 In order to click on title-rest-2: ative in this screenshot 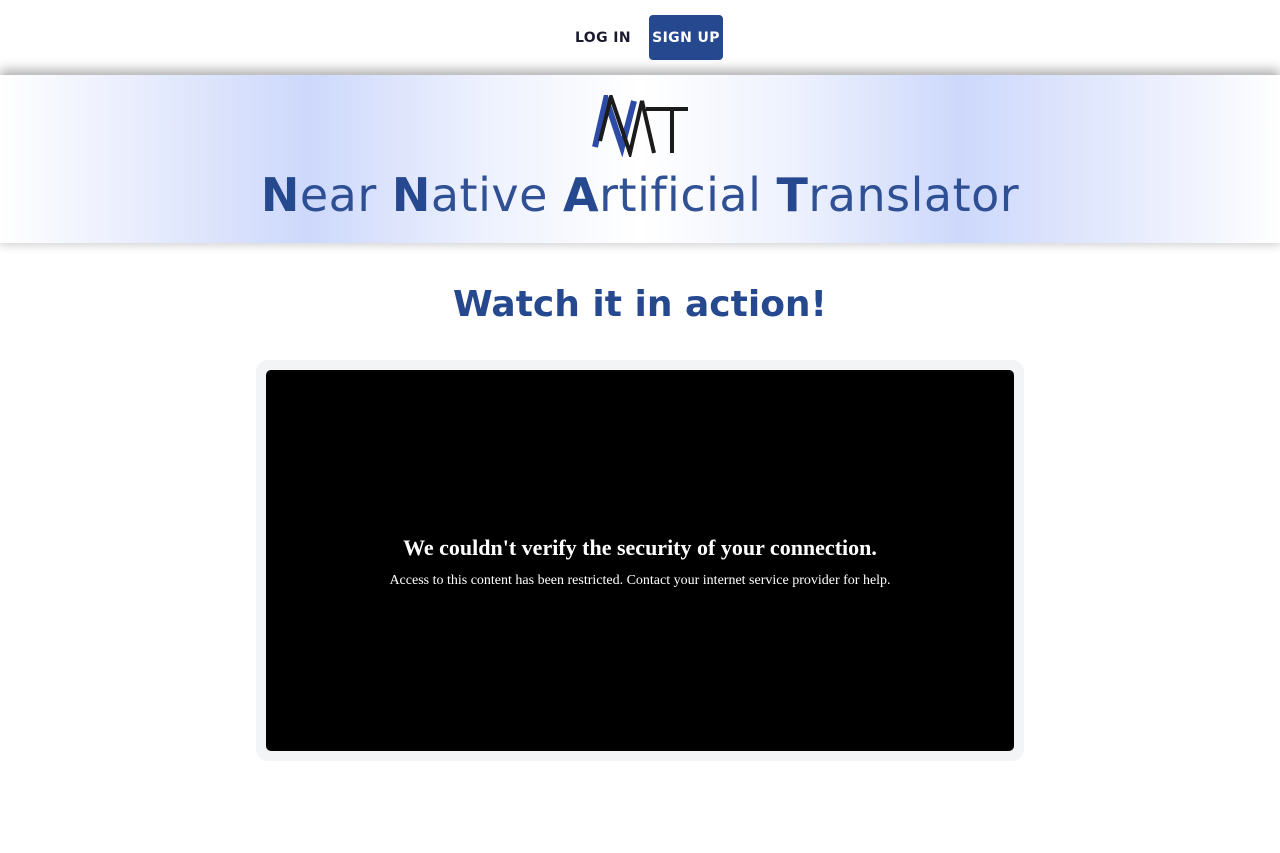, I will do `click(497, 195)`.